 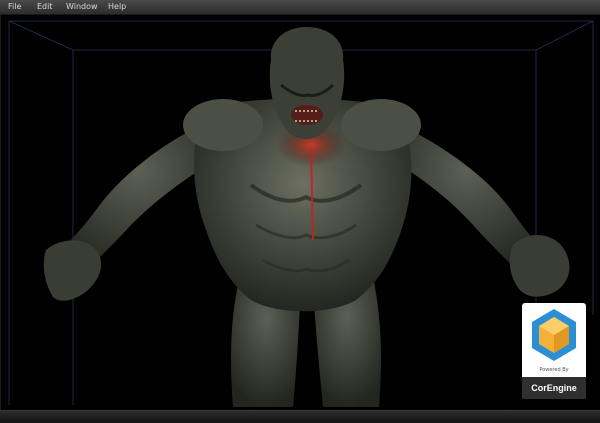 I want to click on status-bar, so click(x=300, y=416).